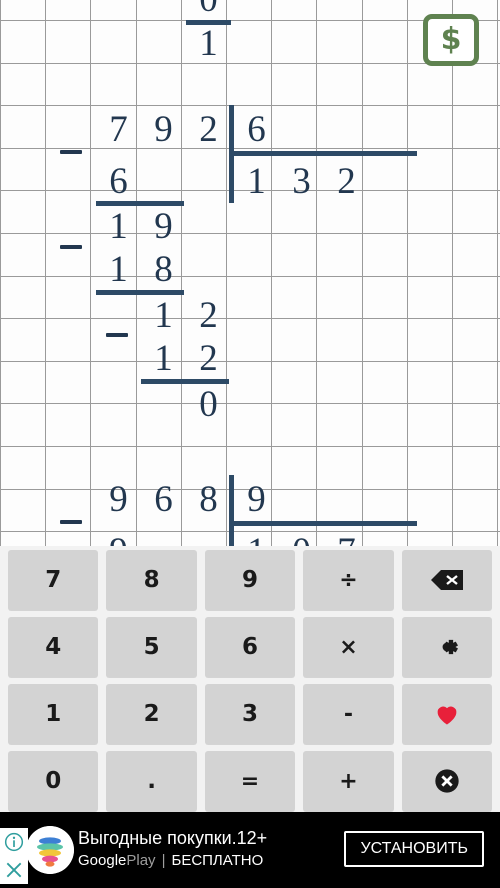 The image size is (500, 888). I want to click on key-5: 5, so click(151, 647).